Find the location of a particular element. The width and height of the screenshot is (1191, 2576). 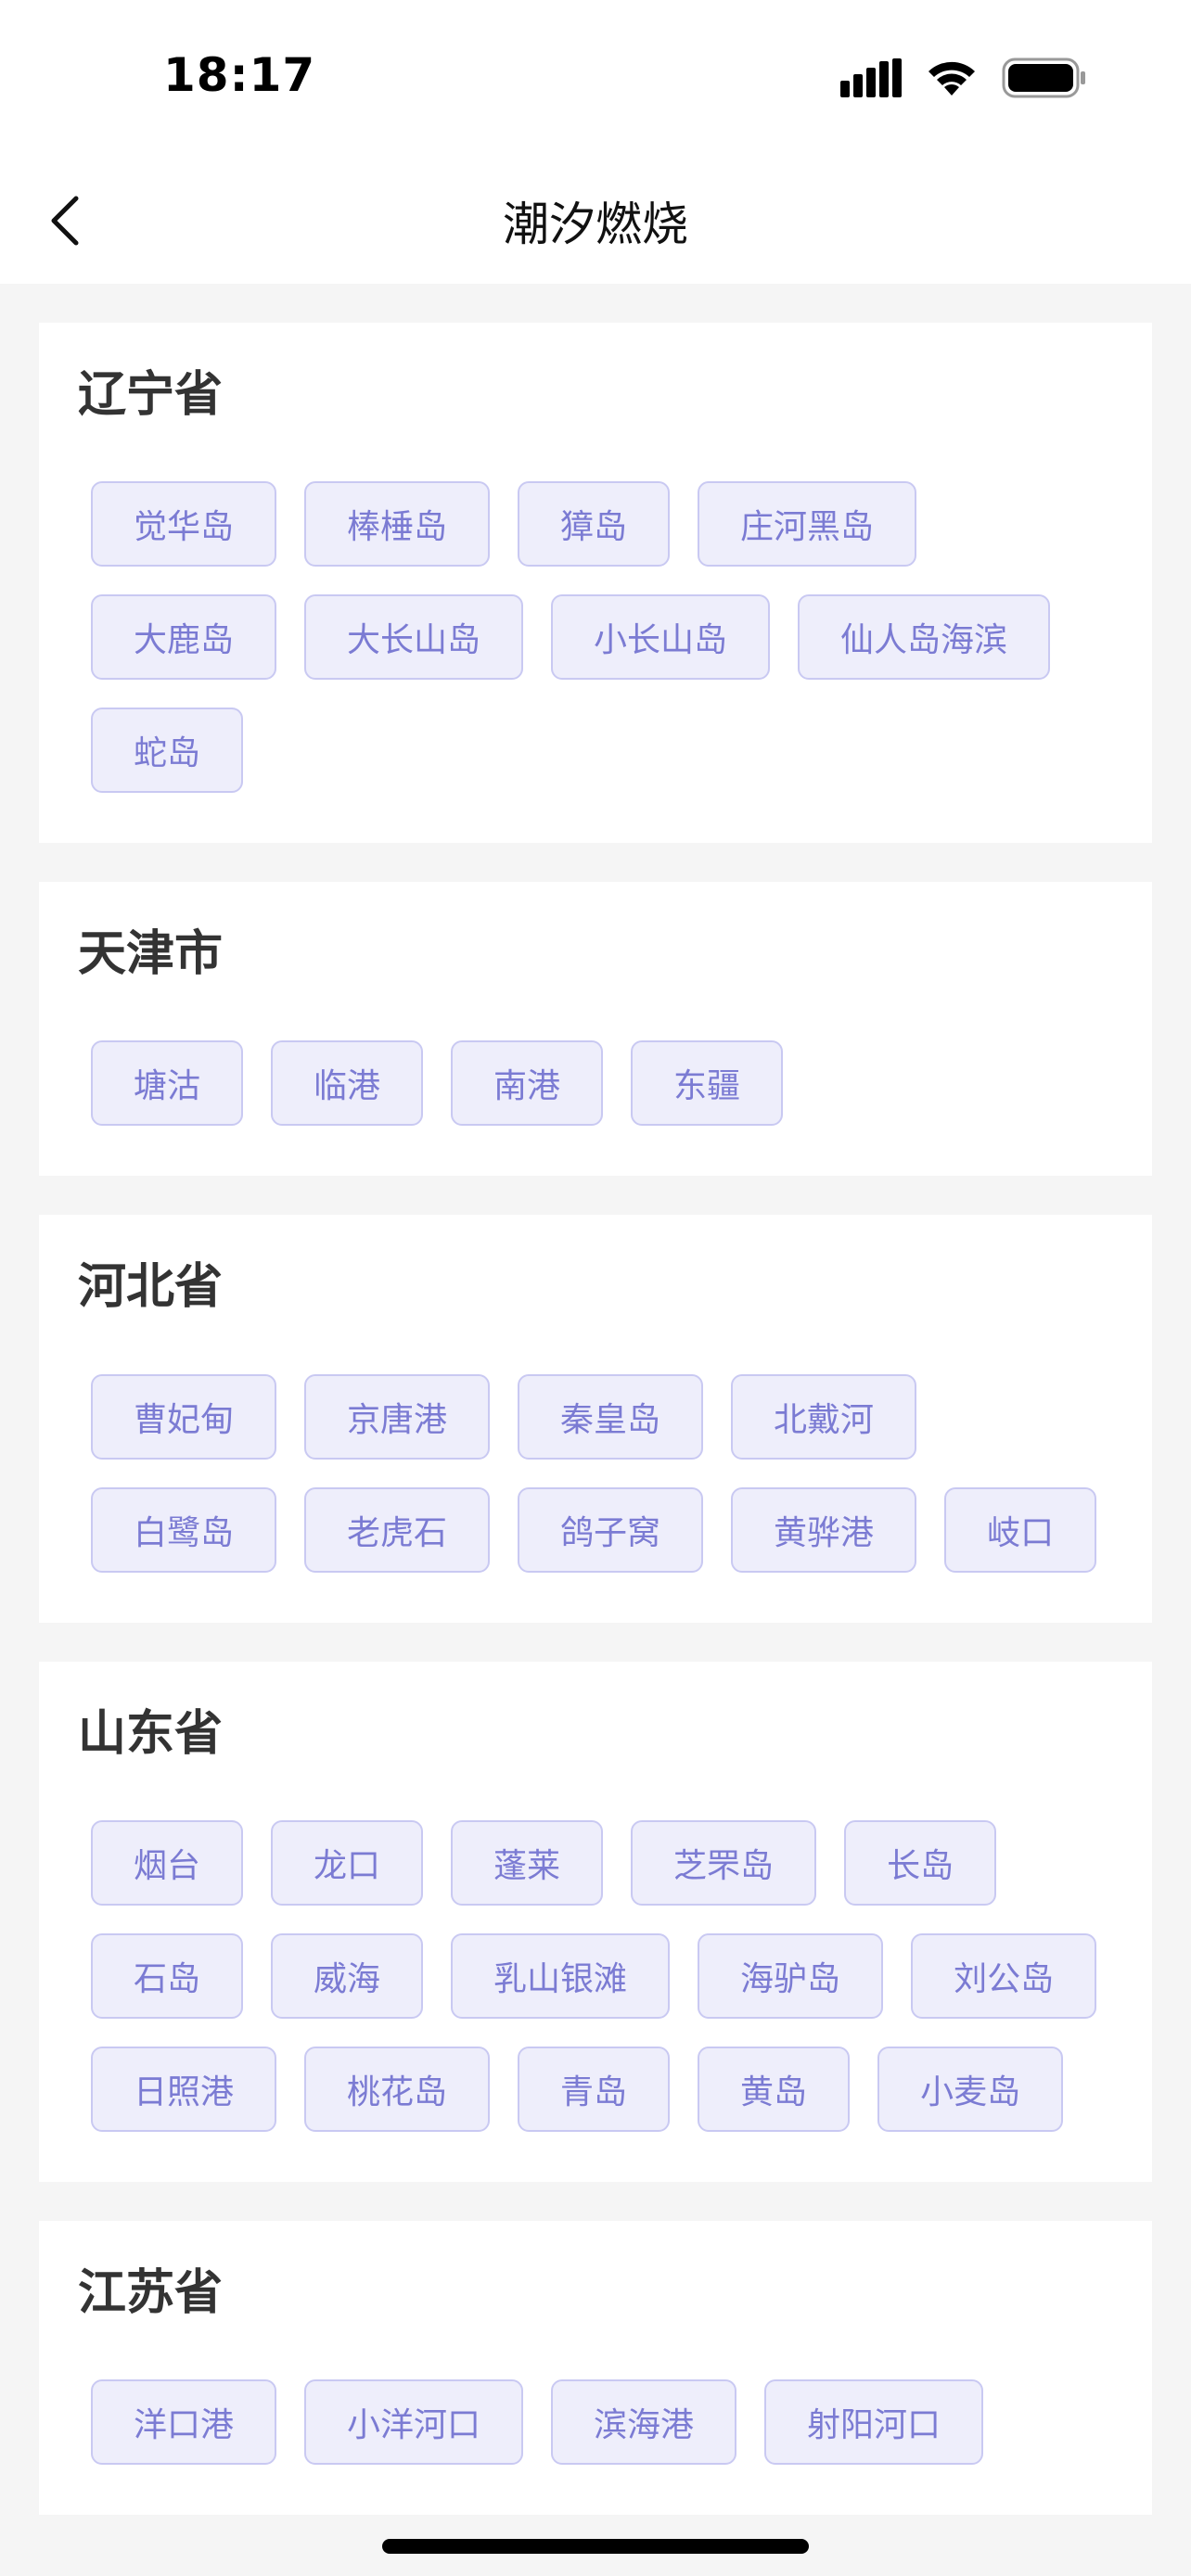

nav-bar: 潮汐燃烧 is located at coordinates (595, 221).